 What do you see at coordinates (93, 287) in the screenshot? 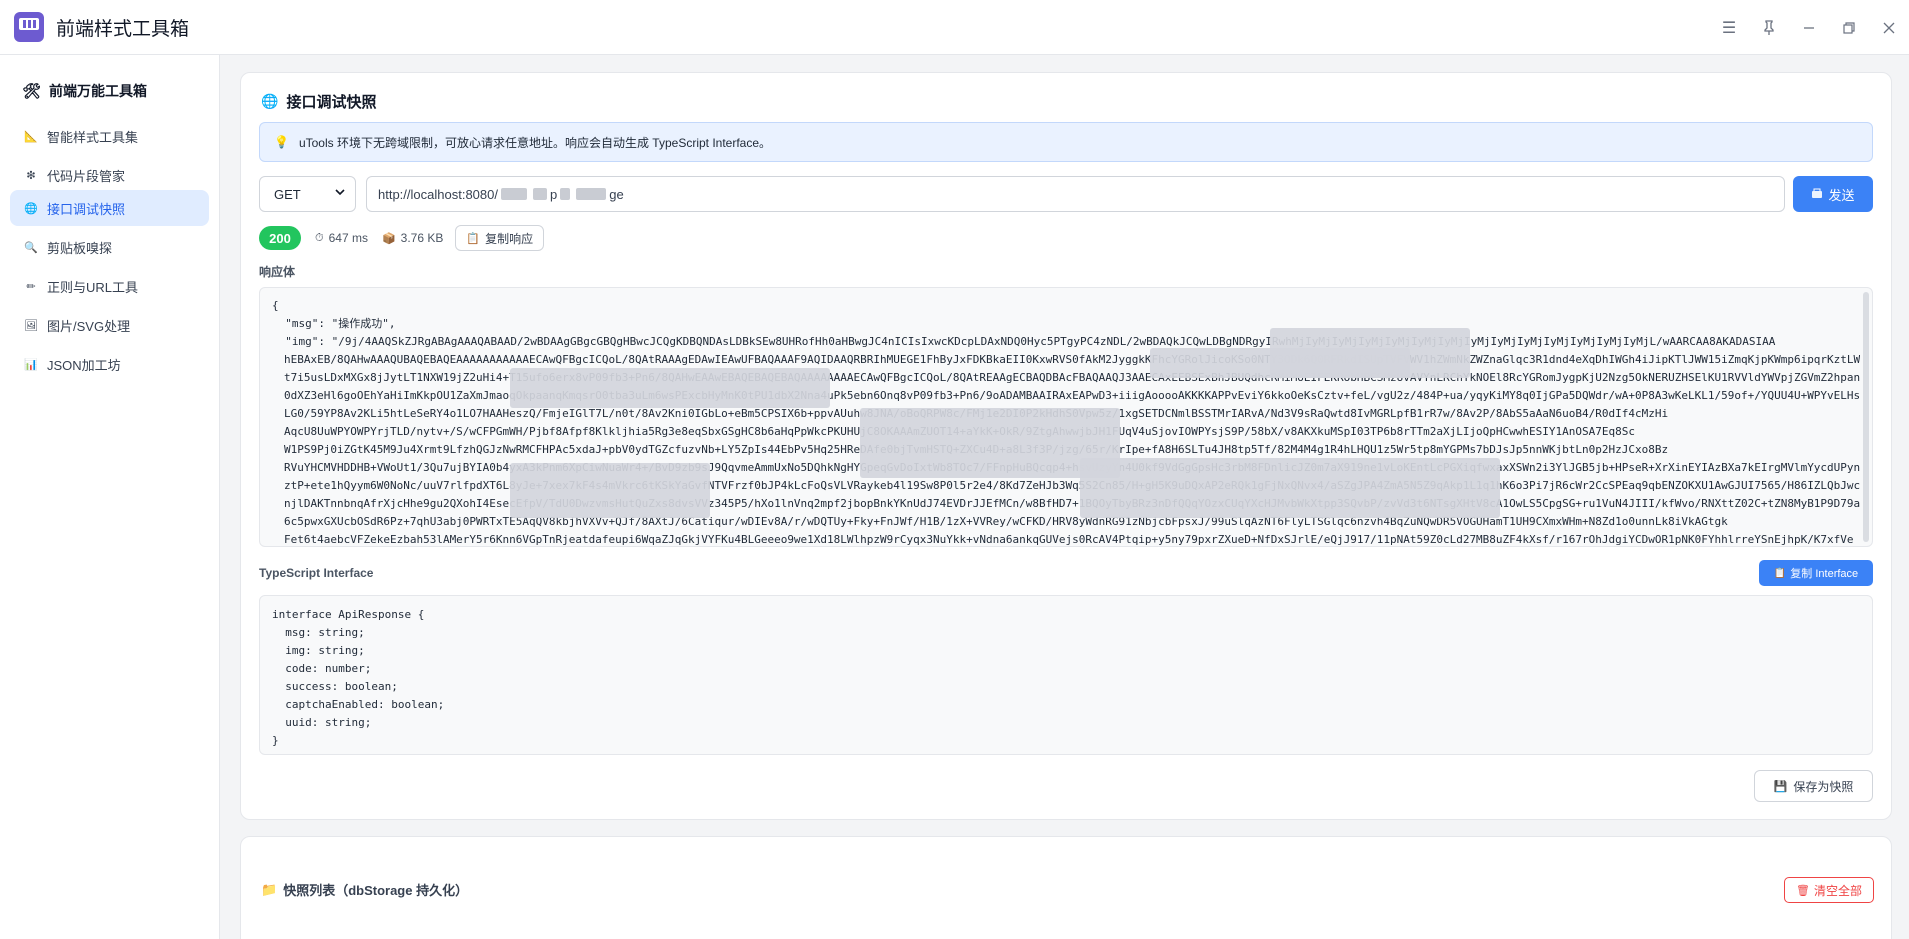
I see `sidebar-item-label: 正则与URL工具` at bounding box center [93, 287].